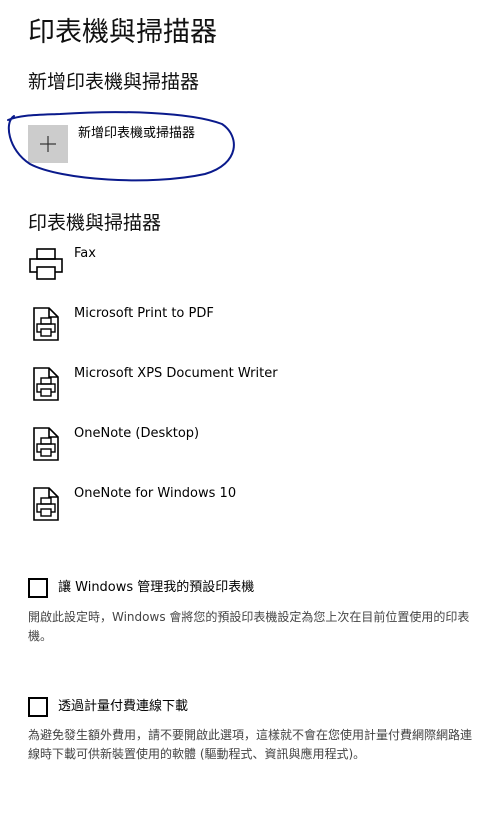 This screenshot has height=816, width=499. What do you see at coordinates (248, 506) in the screenshot?
I see `printer-item-onenote-for-windows-10: OneNote for Windows 10` at bounding box center [248, 506].